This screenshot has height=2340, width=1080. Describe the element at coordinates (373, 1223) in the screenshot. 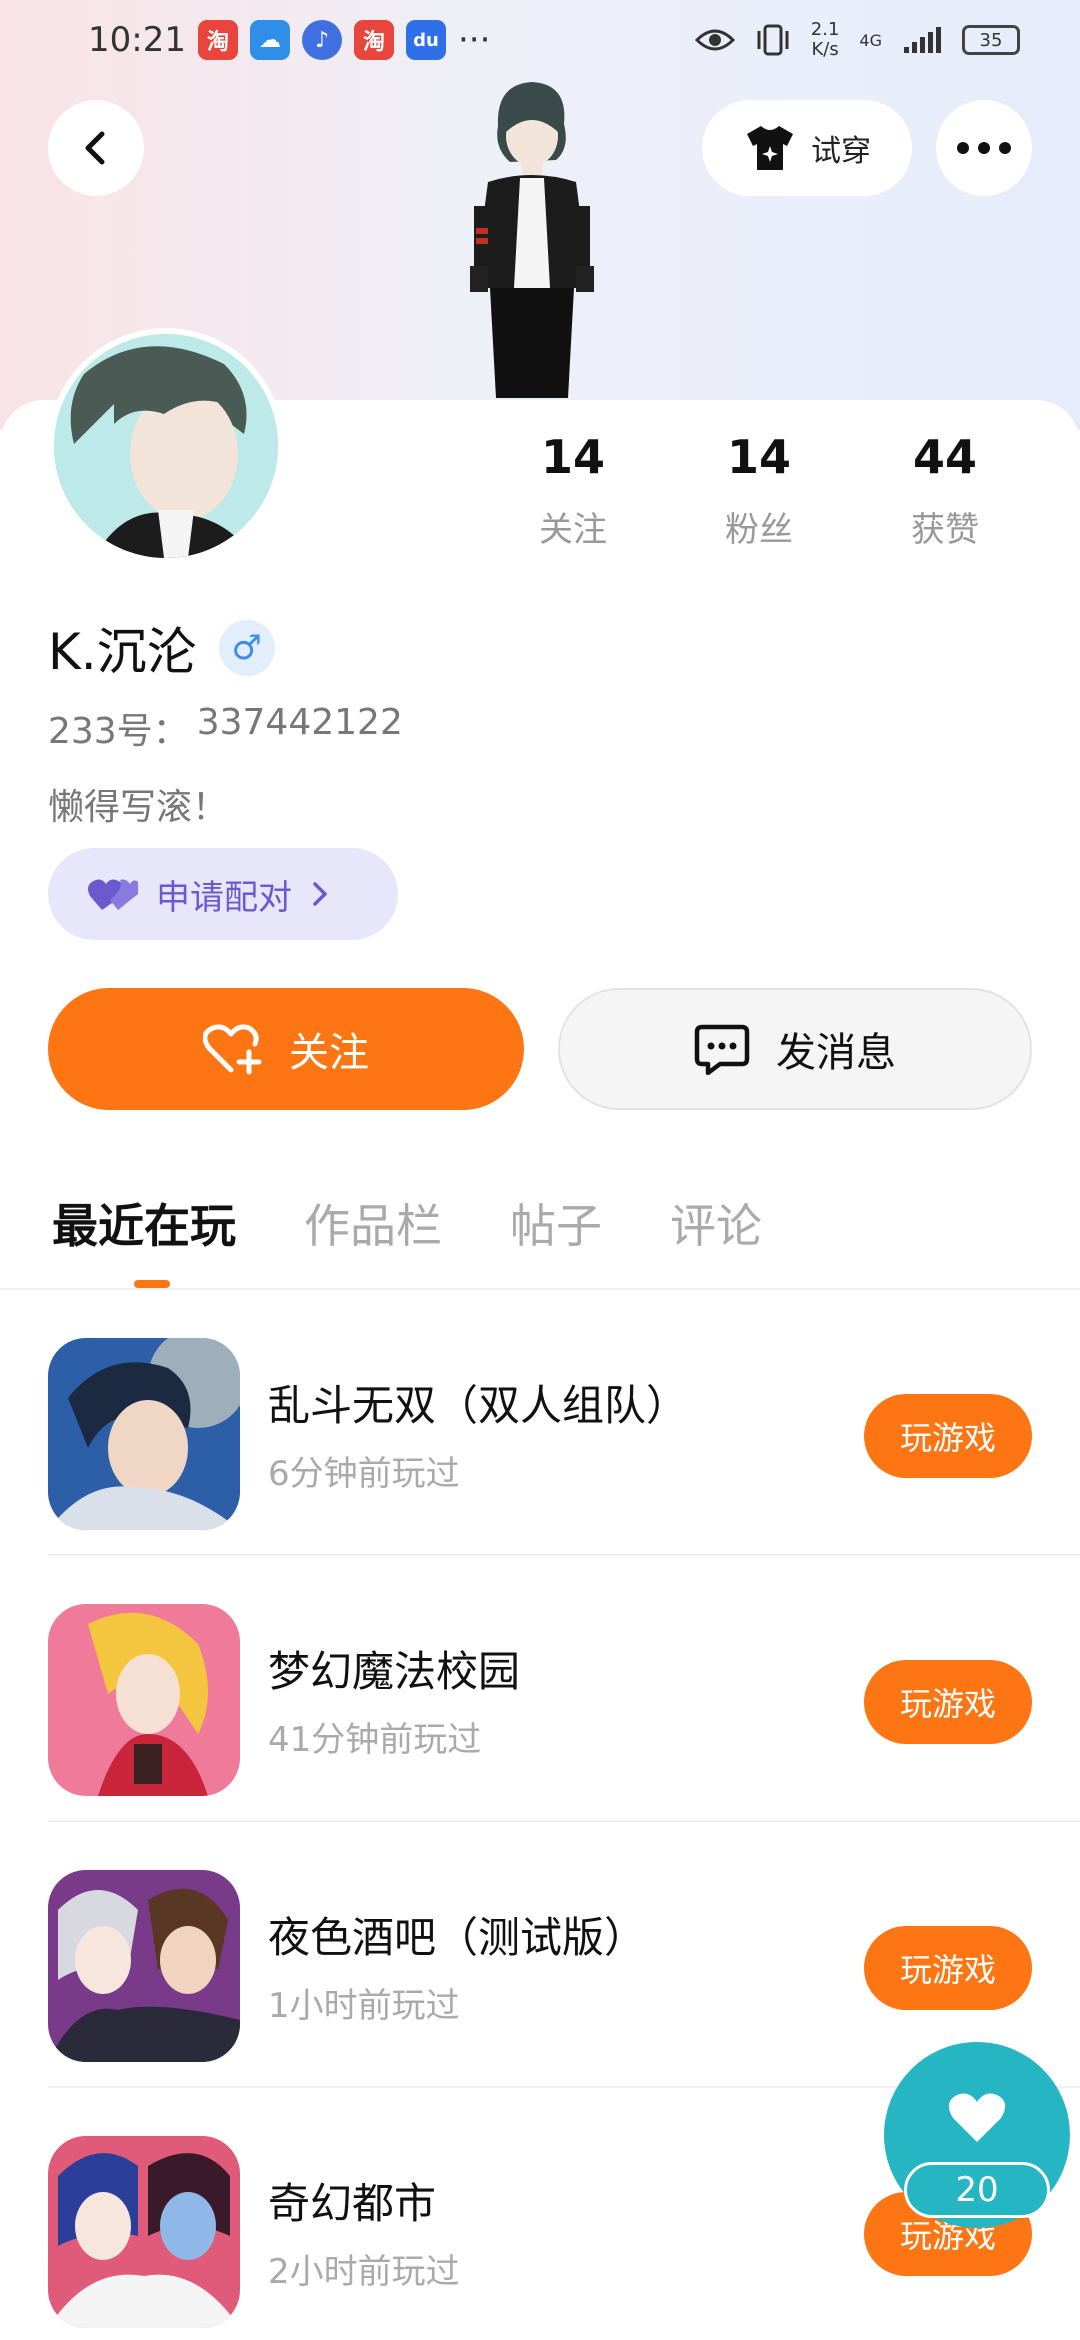

I see `tab-works: 作品栏` at that location.